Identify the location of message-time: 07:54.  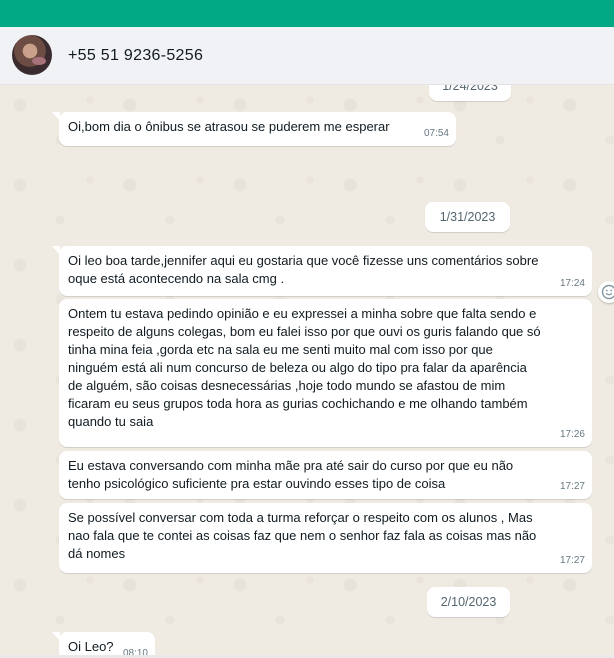
(436, 133).